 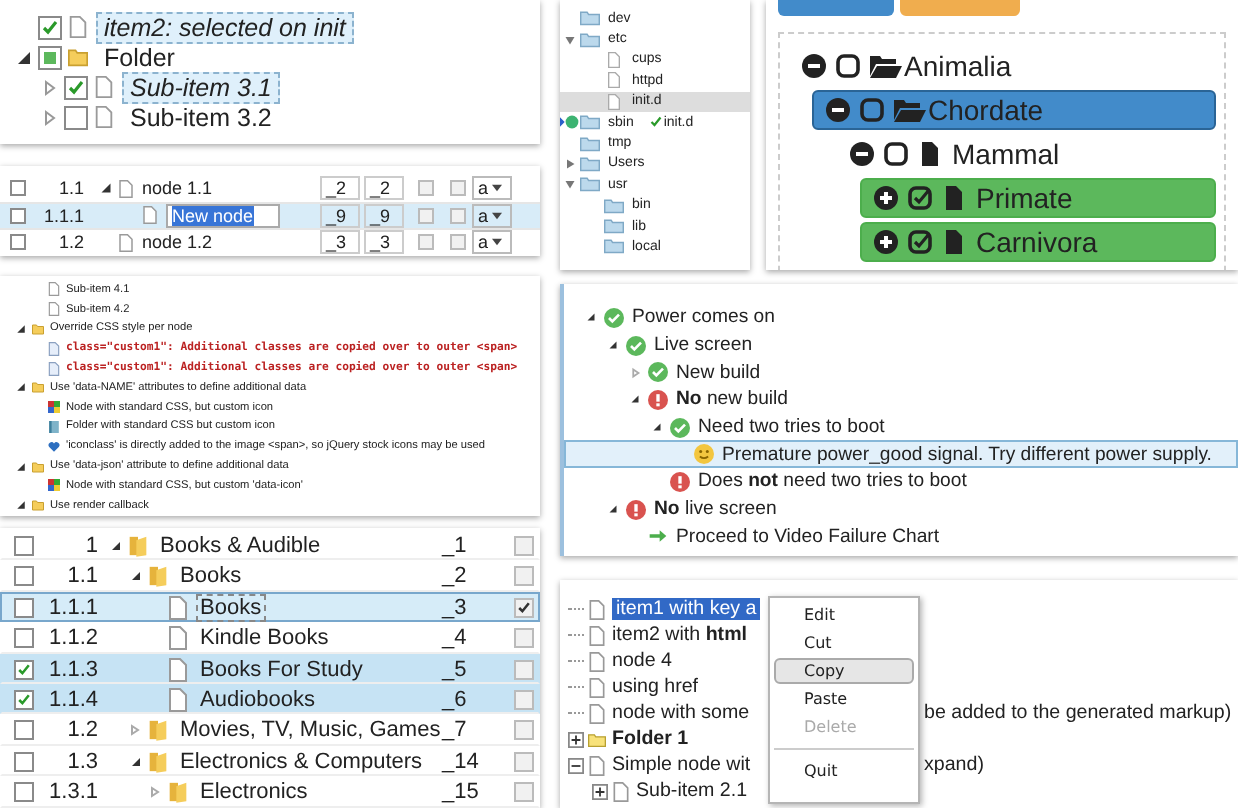 What do you see at coordinates (225, 27) in the screenshot?
I see `node-label: item2: selected on init` at bounding box center [225, 27].